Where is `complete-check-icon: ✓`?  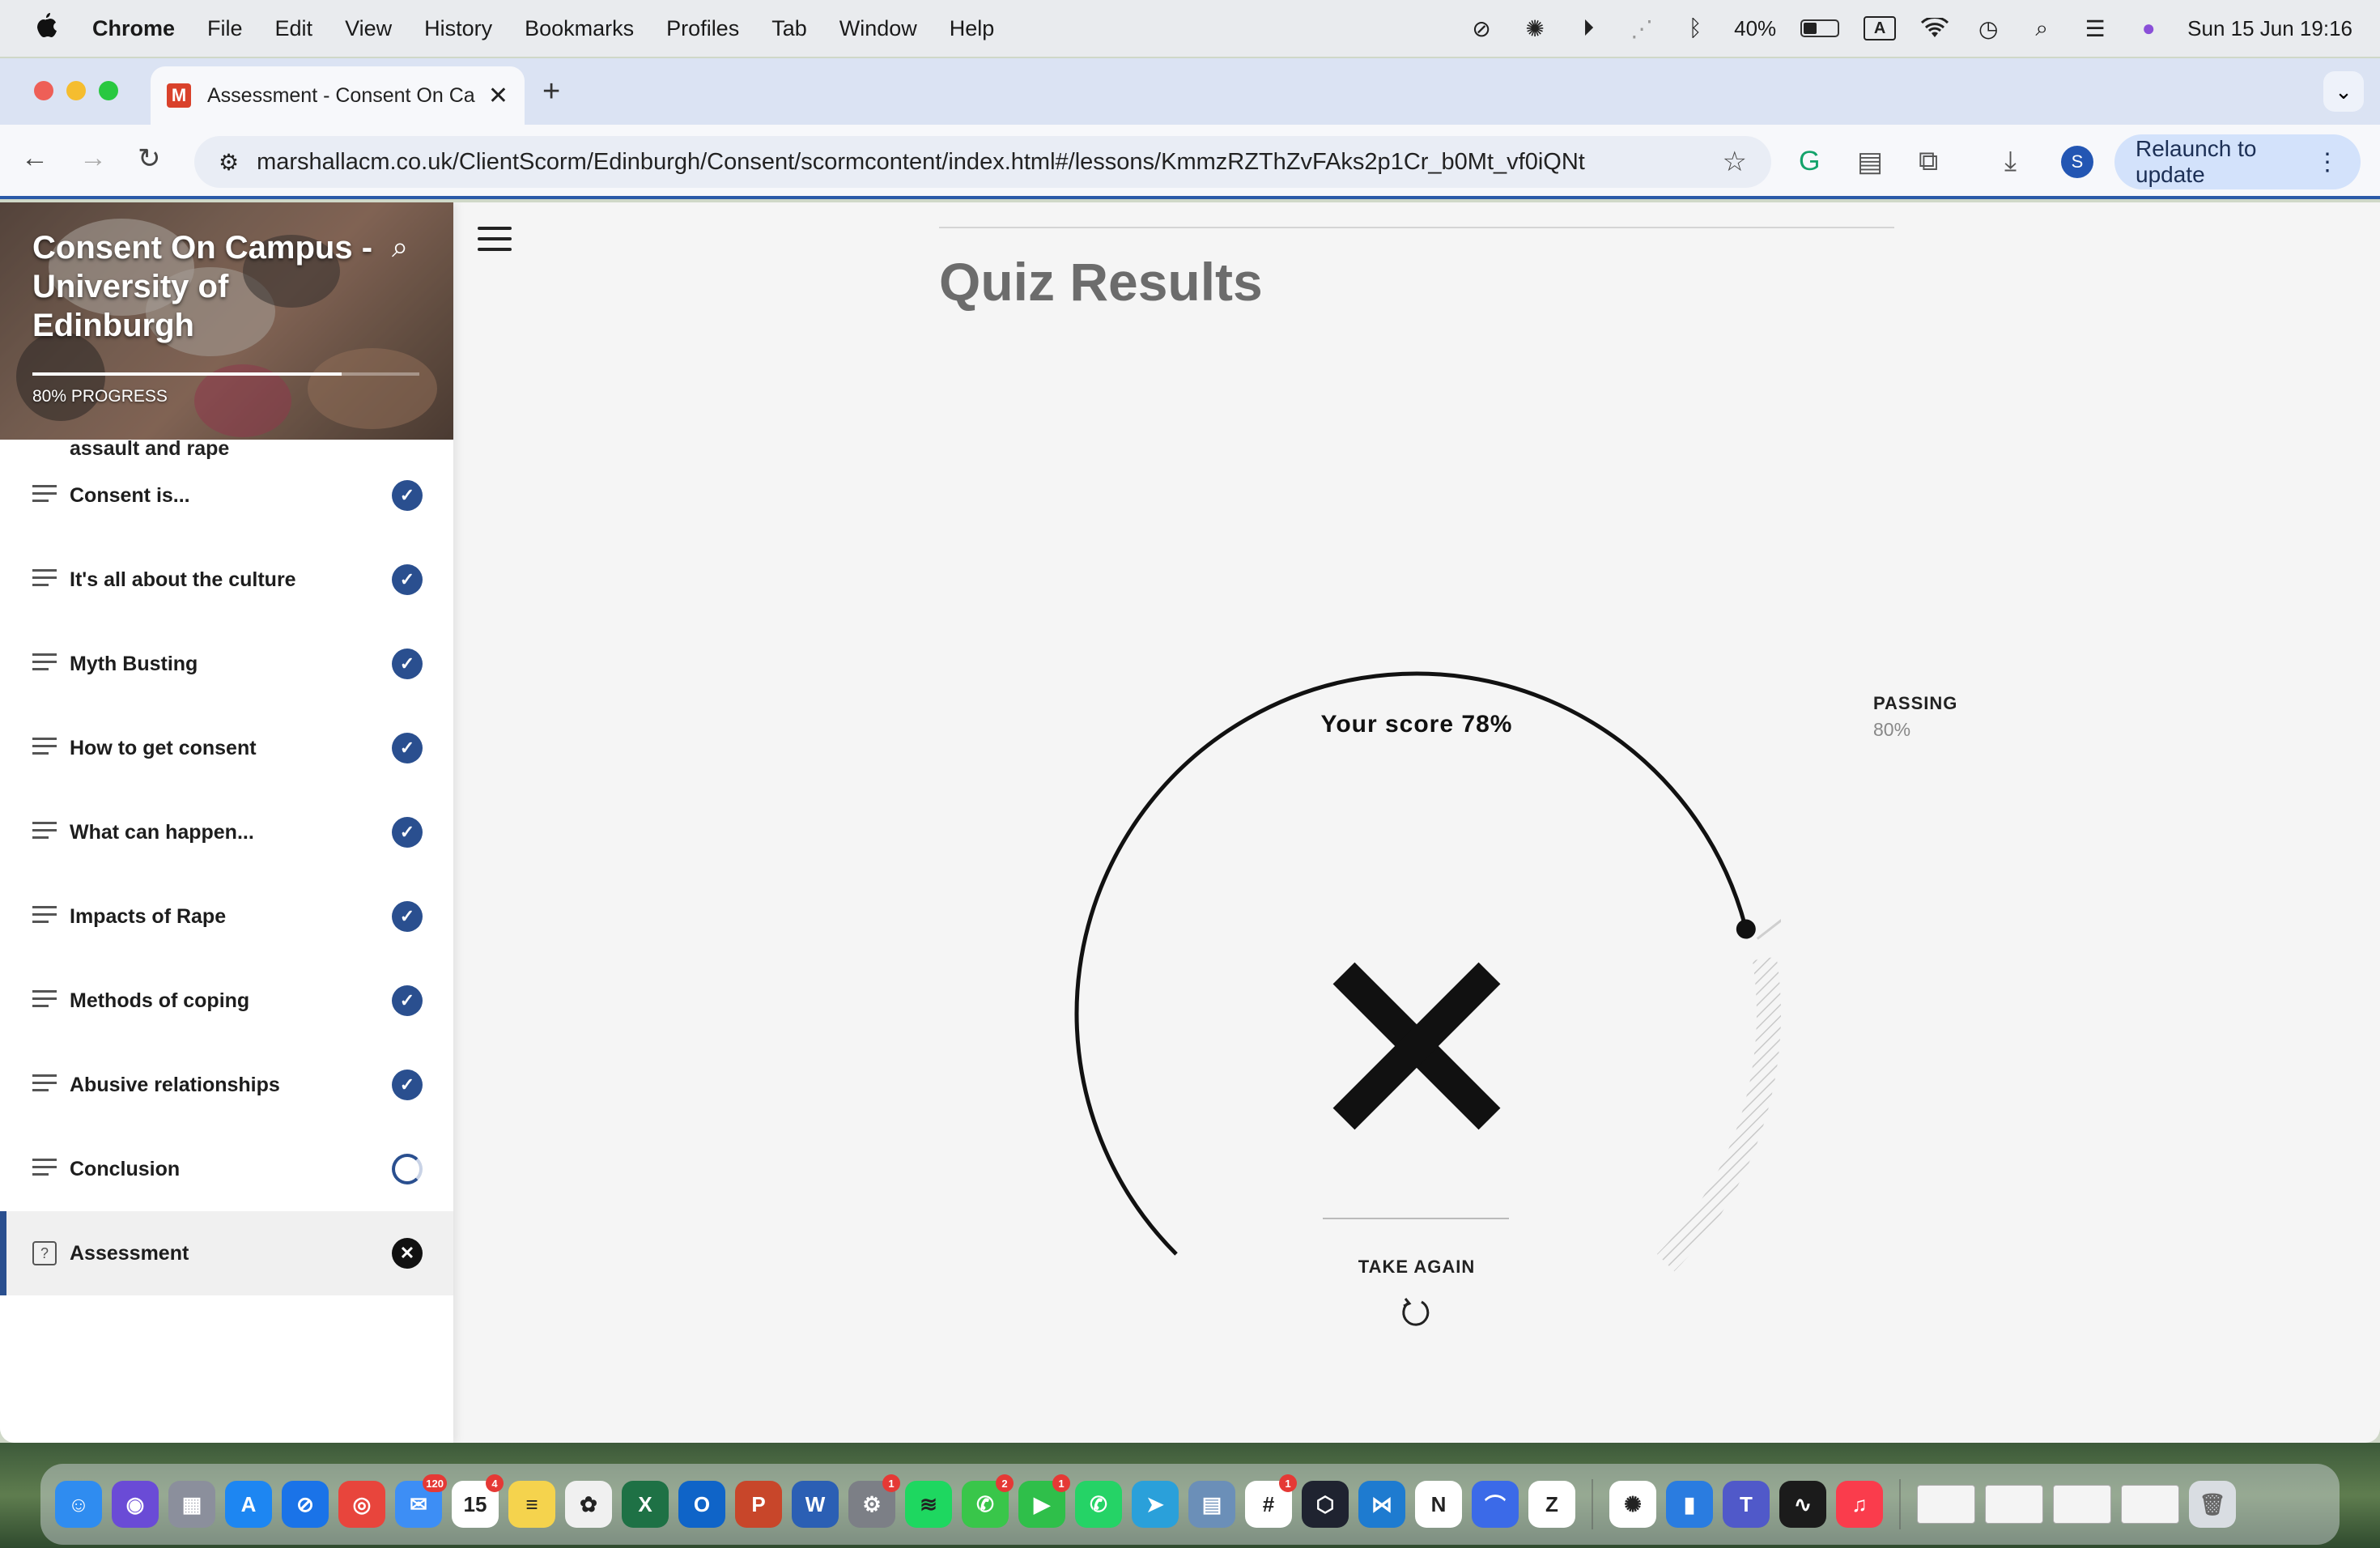
complete-check-icon: ✓ is located at coordinates (407, 832).